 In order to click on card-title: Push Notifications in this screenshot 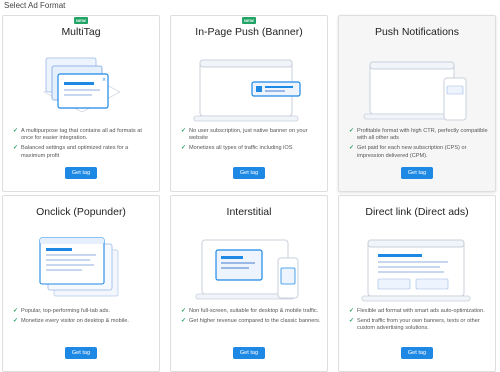, I will do `click(417, 32)`.